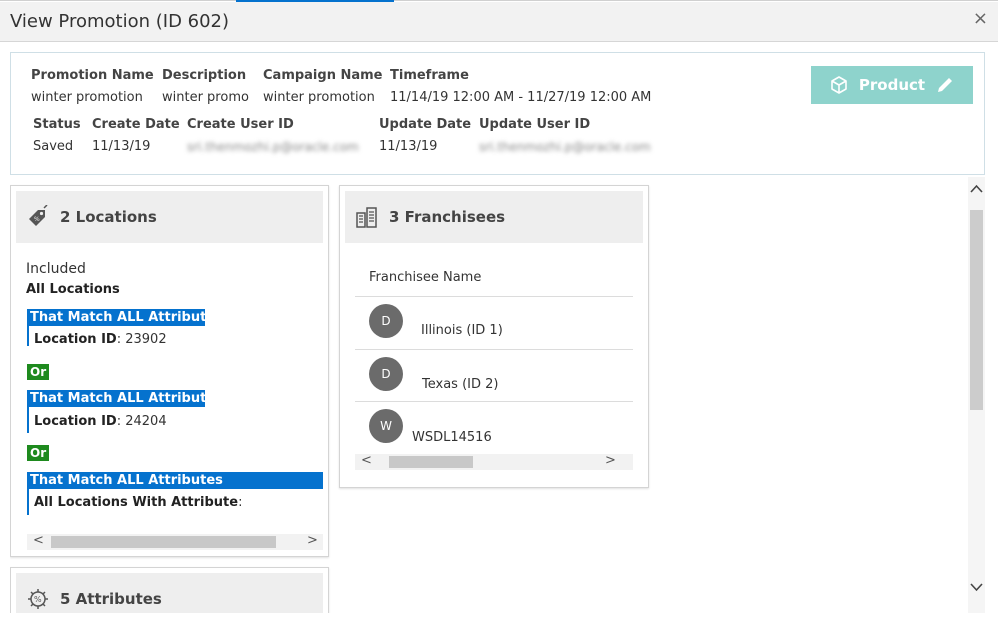 The image size is (998, 640). I want to click on locations-title: 2 Locations, so click(108, 217).